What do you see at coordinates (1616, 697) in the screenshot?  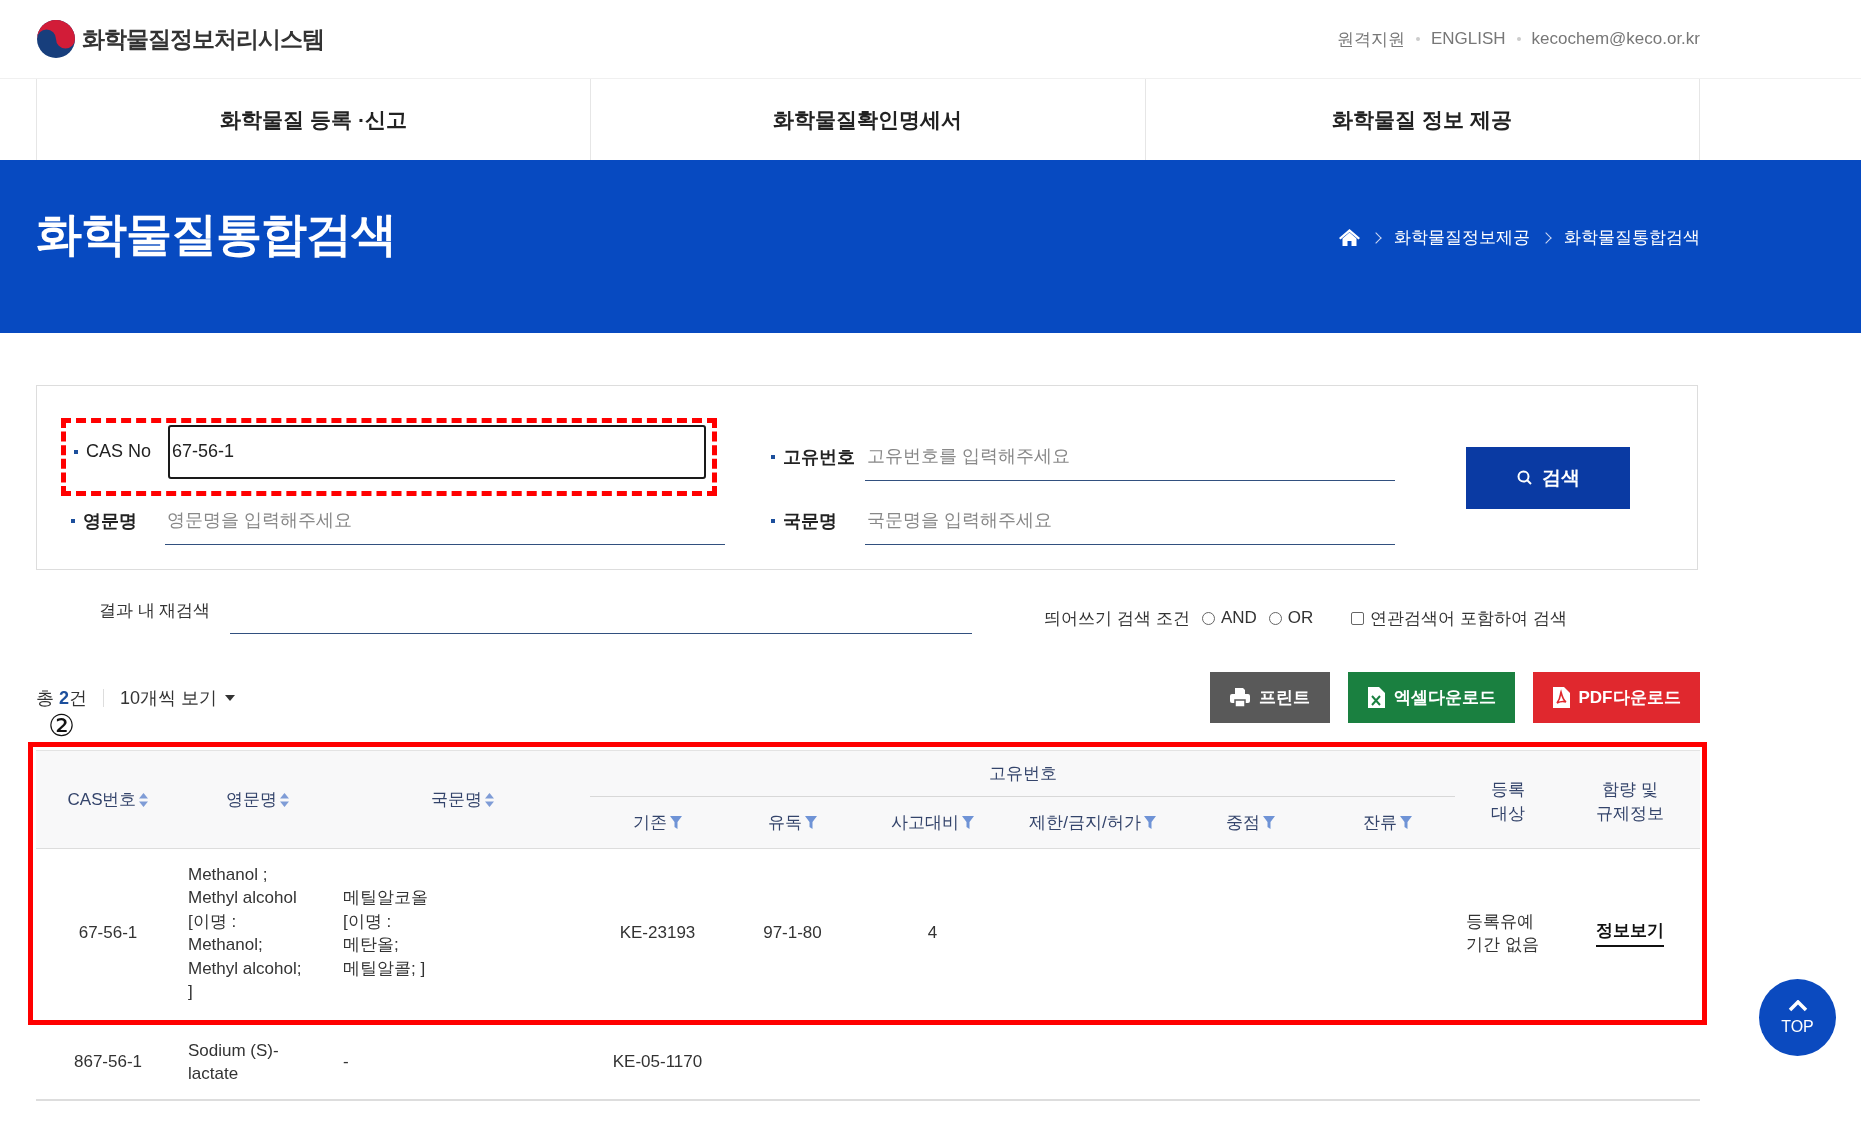 I see `download-button: PDF다운로드` at bounding box center [1616, 697].